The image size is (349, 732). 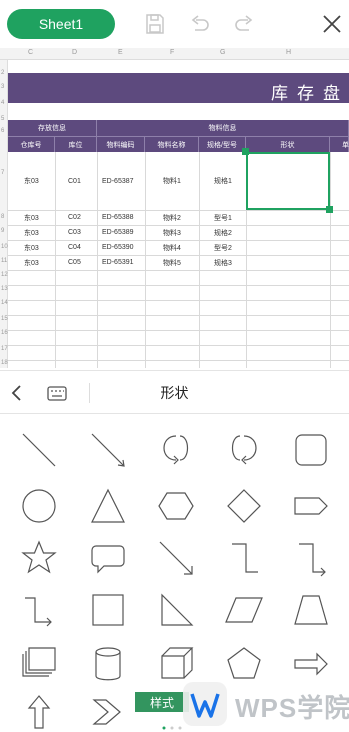 What do you see at coordinates (39, 610) in the screenshot?
I see `elbow-arrow-down-icon` at bounding box center [39, 610].